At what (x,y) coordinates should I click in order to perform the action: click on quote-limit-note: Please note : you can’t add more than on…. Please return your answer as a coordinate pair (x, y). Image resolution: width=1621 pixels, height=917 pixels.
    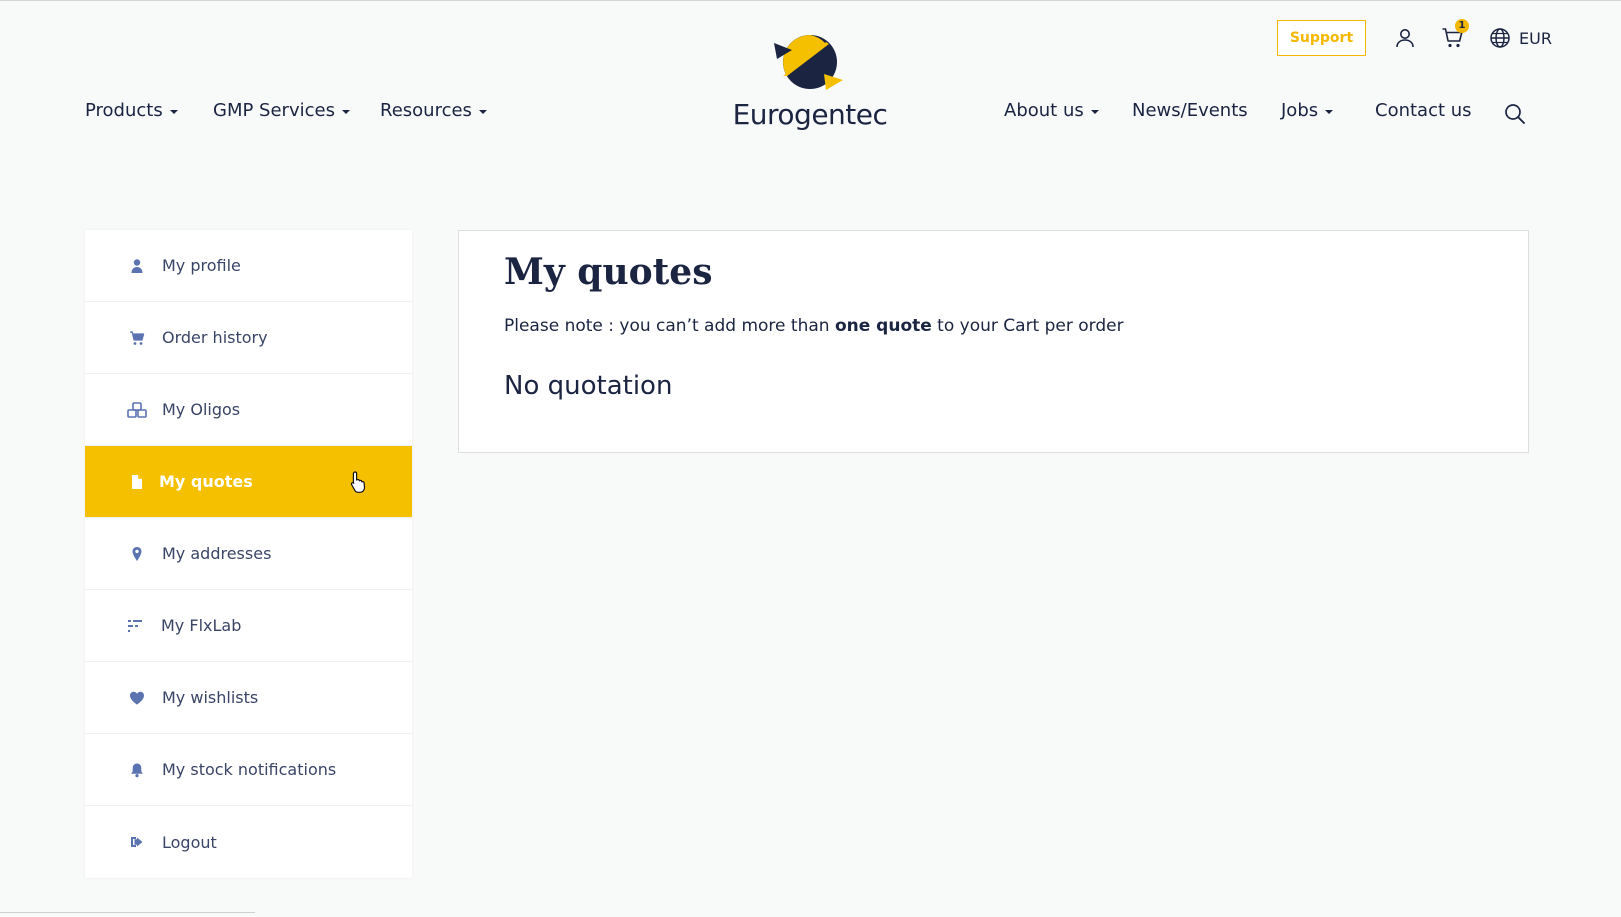
    Looking at the image, I should click on (814, 326).